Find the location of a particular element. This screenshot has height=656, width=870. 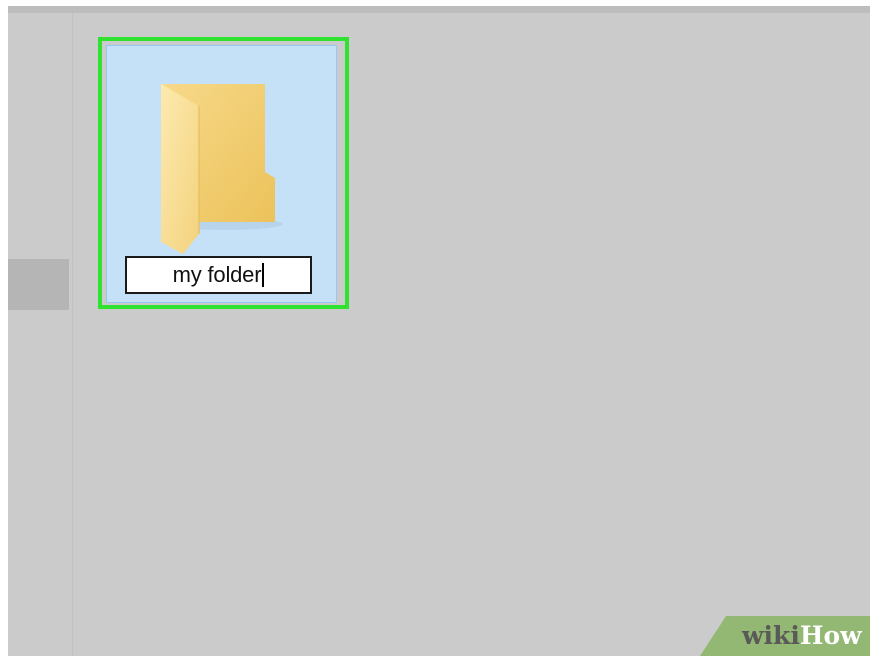

wikihow-watermark: wikiHow is located at coordinates (785, 636).